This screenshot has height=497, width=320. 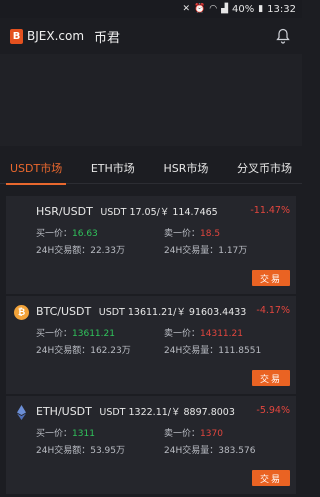 What do you see at coordinates (185, 168) in the screenshot?
I see `tab-hsr: HSR市场` at bounding box center [185, 168].